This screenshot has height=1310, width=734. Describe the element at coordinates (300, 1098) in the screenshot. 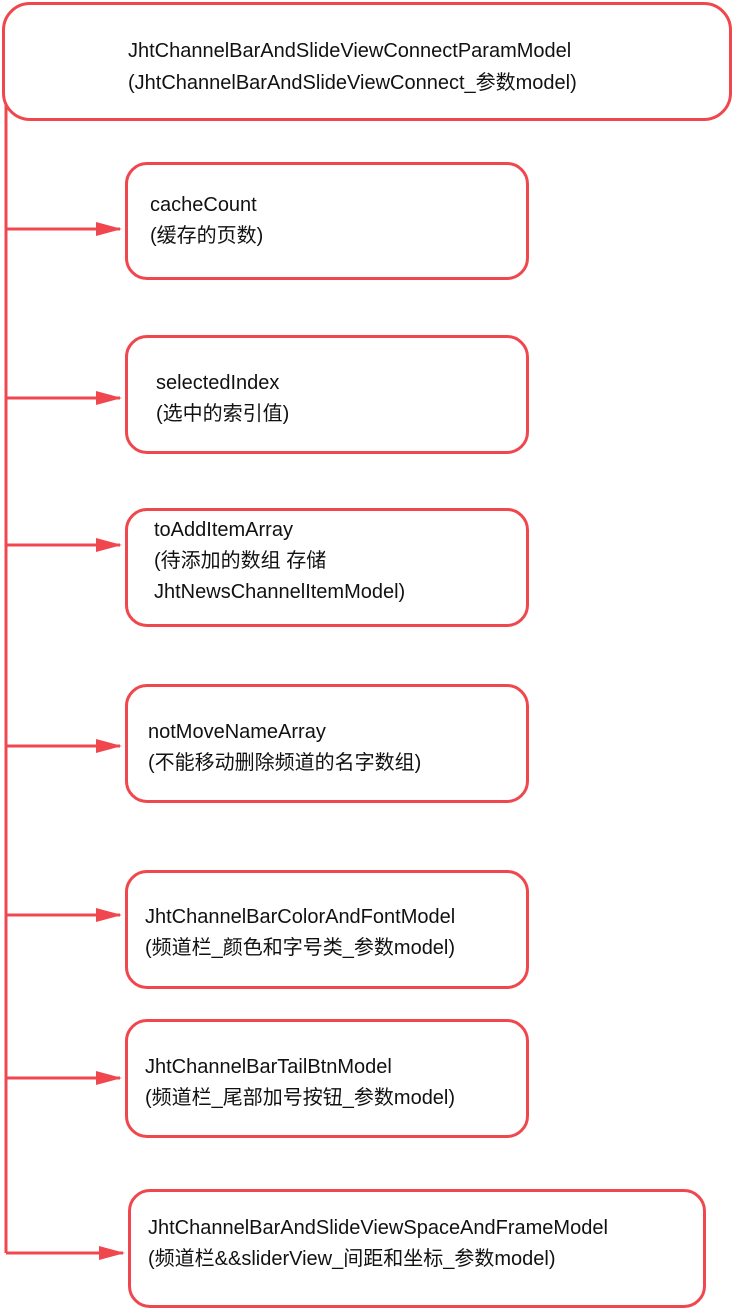

I see `node-desc: (频道栏_尾部加号按钮_参数model)` at that location.